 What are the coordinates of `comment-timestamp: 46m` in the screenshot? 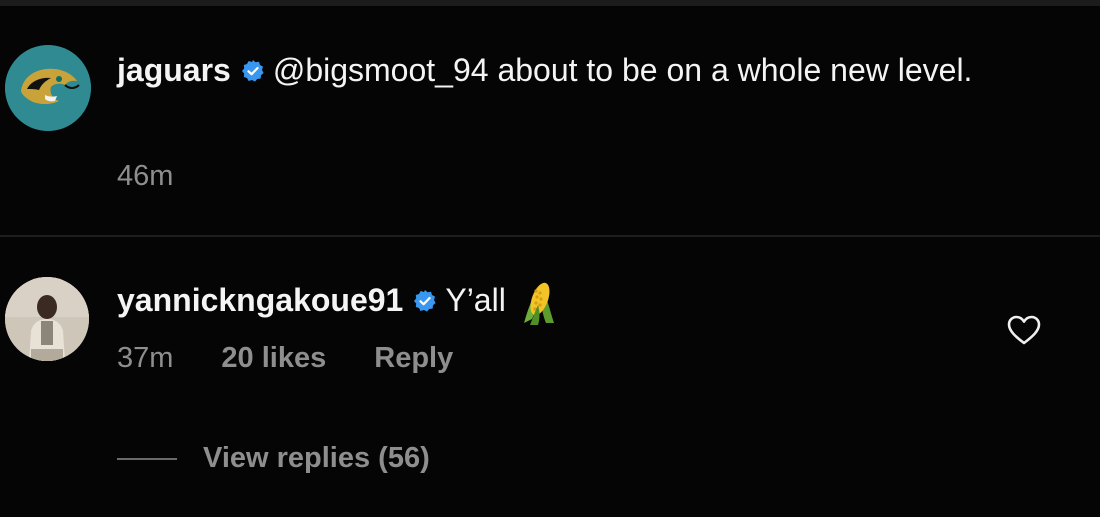 It's located at (145, 176).